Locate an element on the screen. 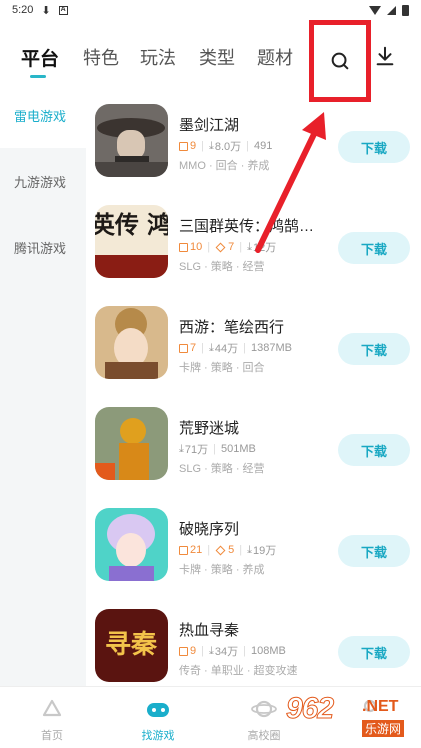  gift-count: 7 is located at coordinates (187, 348).